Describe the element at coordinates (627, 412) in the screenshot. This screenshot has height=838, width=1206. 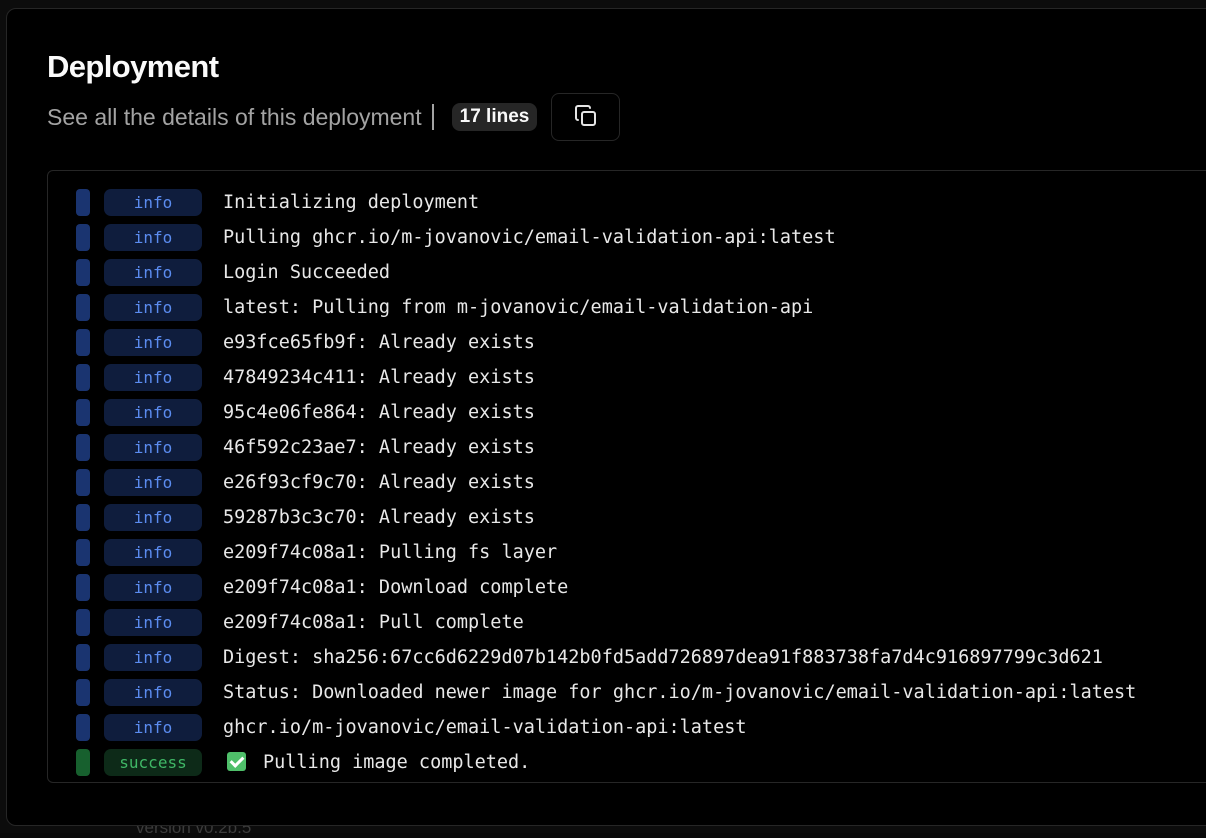
I see `log-row: info 95c4e06fe864: Already exists` at that location.